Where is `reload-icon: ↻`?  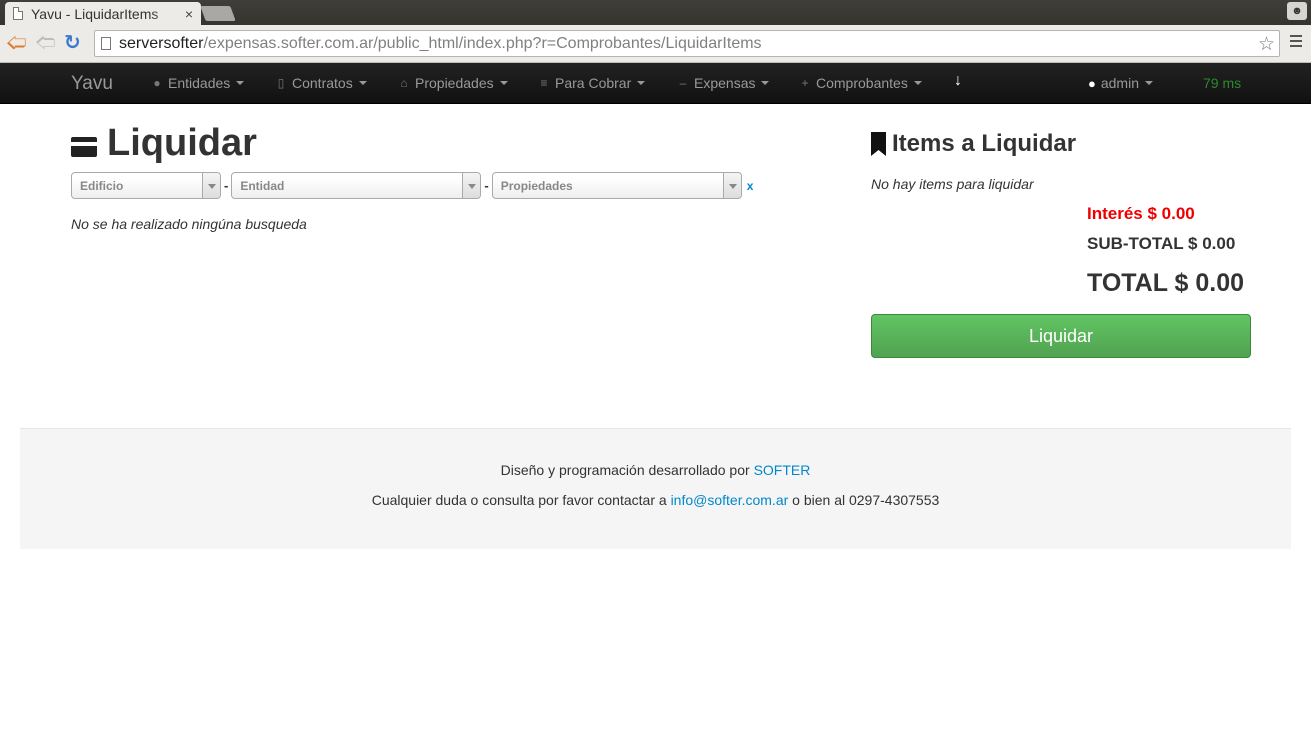
reload-icon: ↻ is located at coordinates (72, 43).